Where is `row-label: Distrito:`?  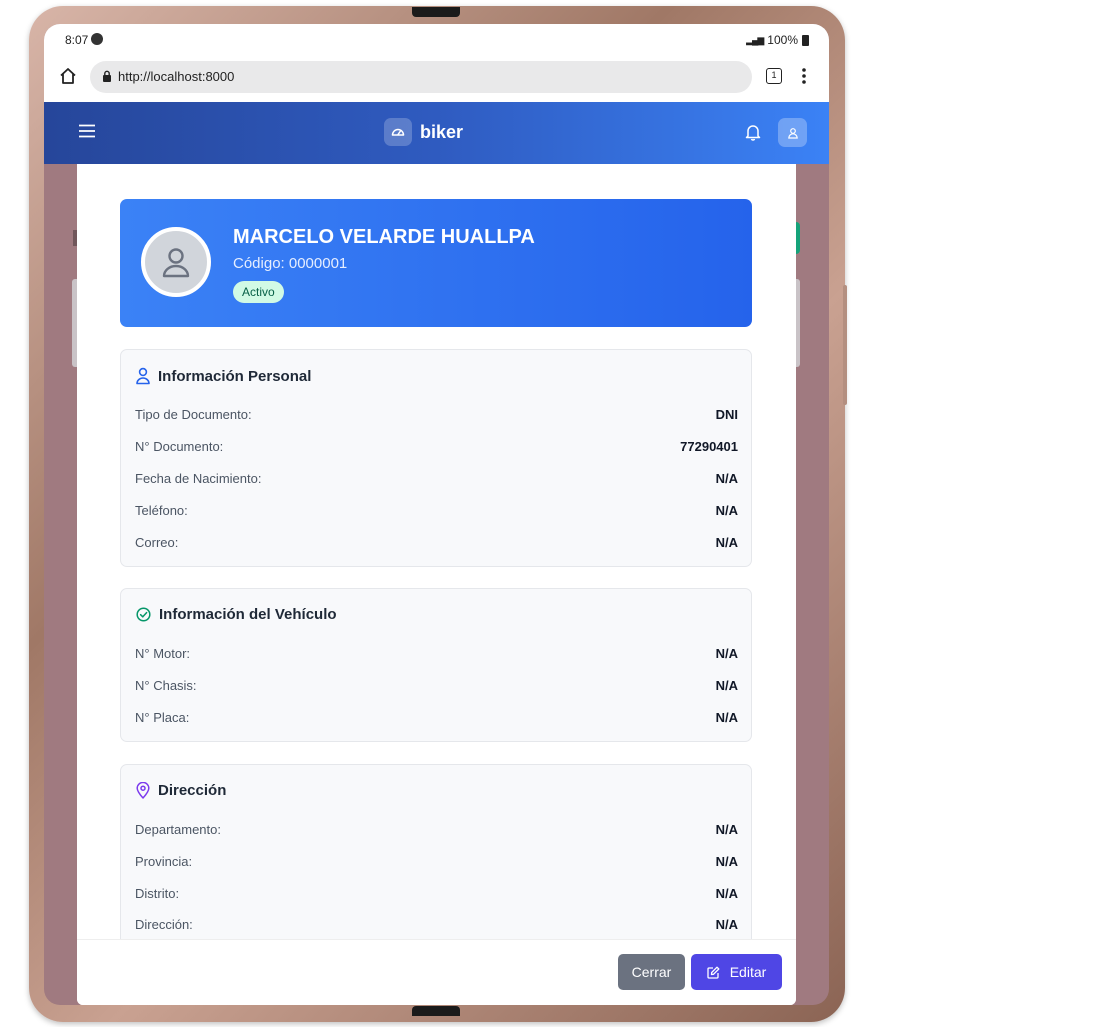
row-label: Distrito: is located at coordinates (157, 893).